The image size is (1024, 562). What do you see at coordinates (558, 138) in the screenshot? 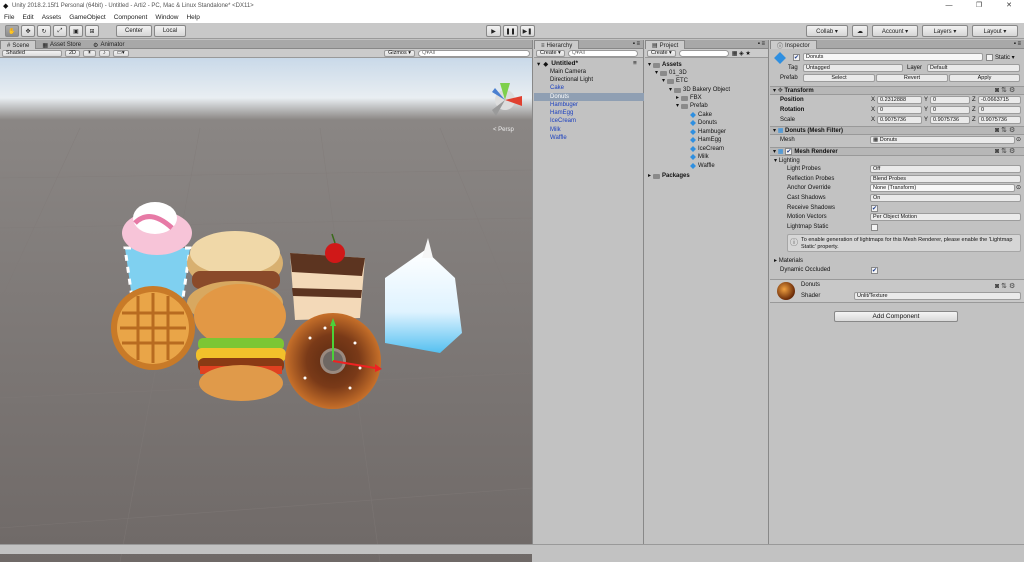
I see `hierarchy-item-waffle: Waffle` at bounding box center [558, 138].